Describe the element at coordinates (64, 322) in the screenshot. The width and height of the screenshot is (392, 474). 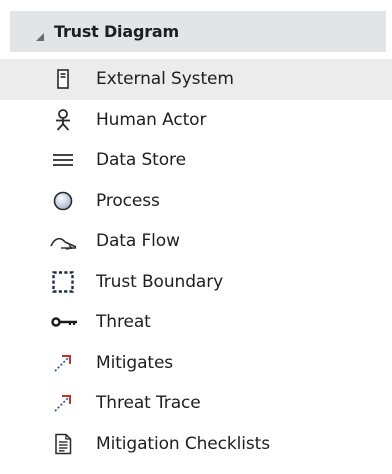
I see `threat-icon` at that location.